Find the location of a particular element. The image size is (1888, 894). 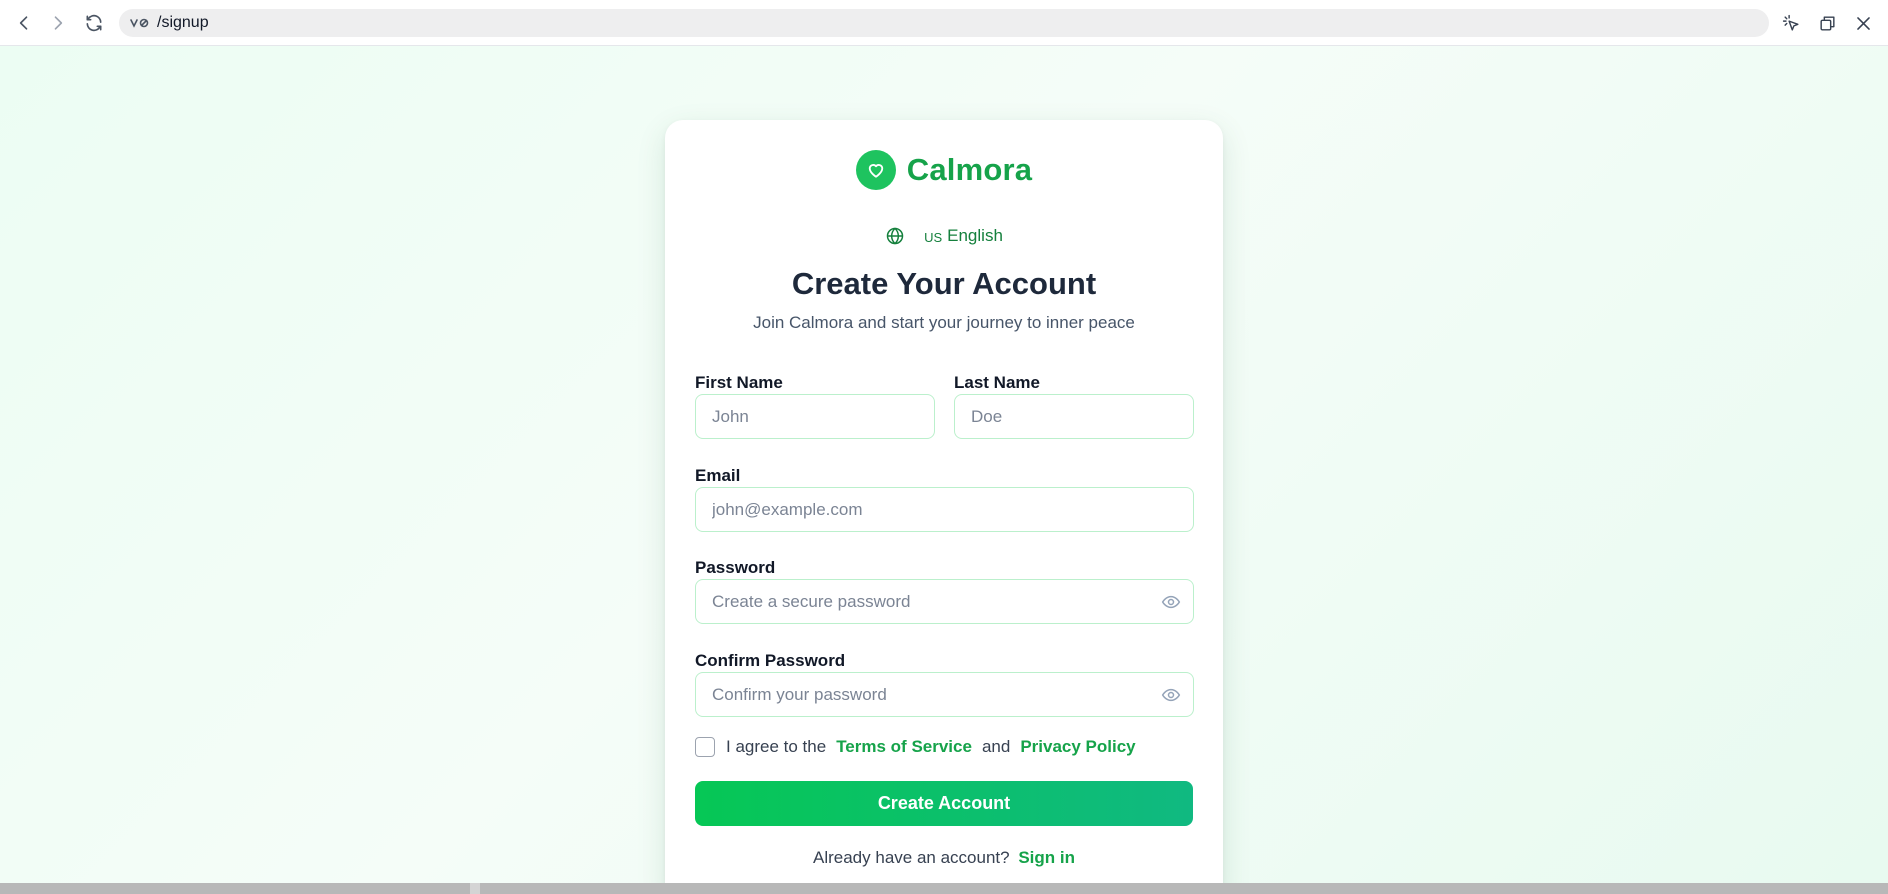

globe-icon is located at coordinates (895, 236).